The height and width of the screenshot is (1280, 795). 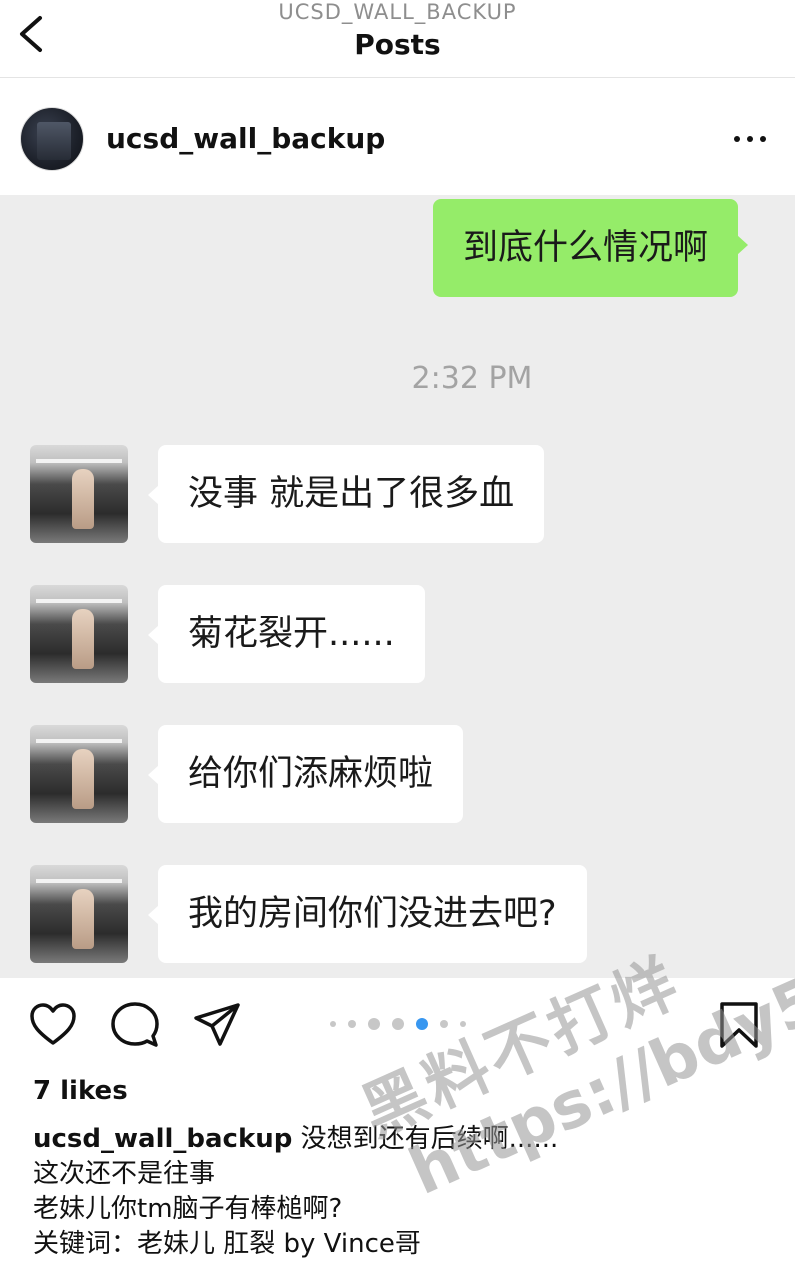 I want to click on more-horizontal-icon, so click(x=737, y=139).